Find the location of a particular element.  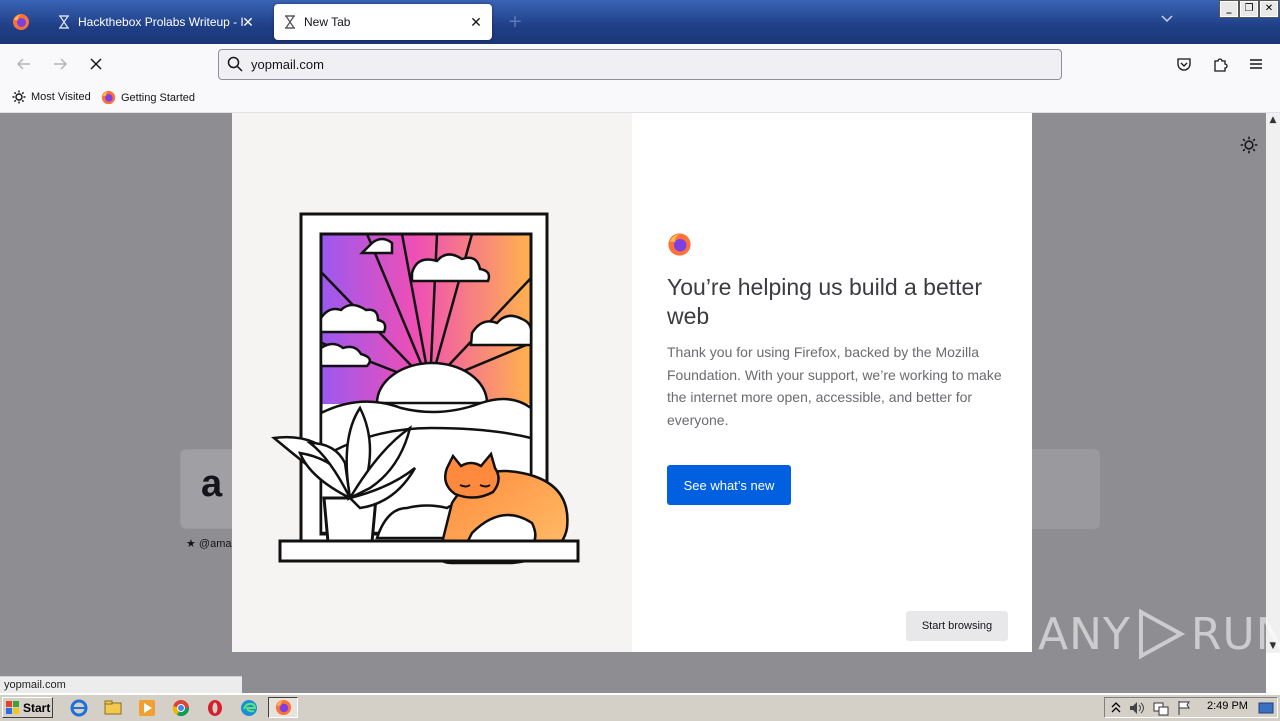

bookmark-label: Getting Started is located at coordinates (158, 97).